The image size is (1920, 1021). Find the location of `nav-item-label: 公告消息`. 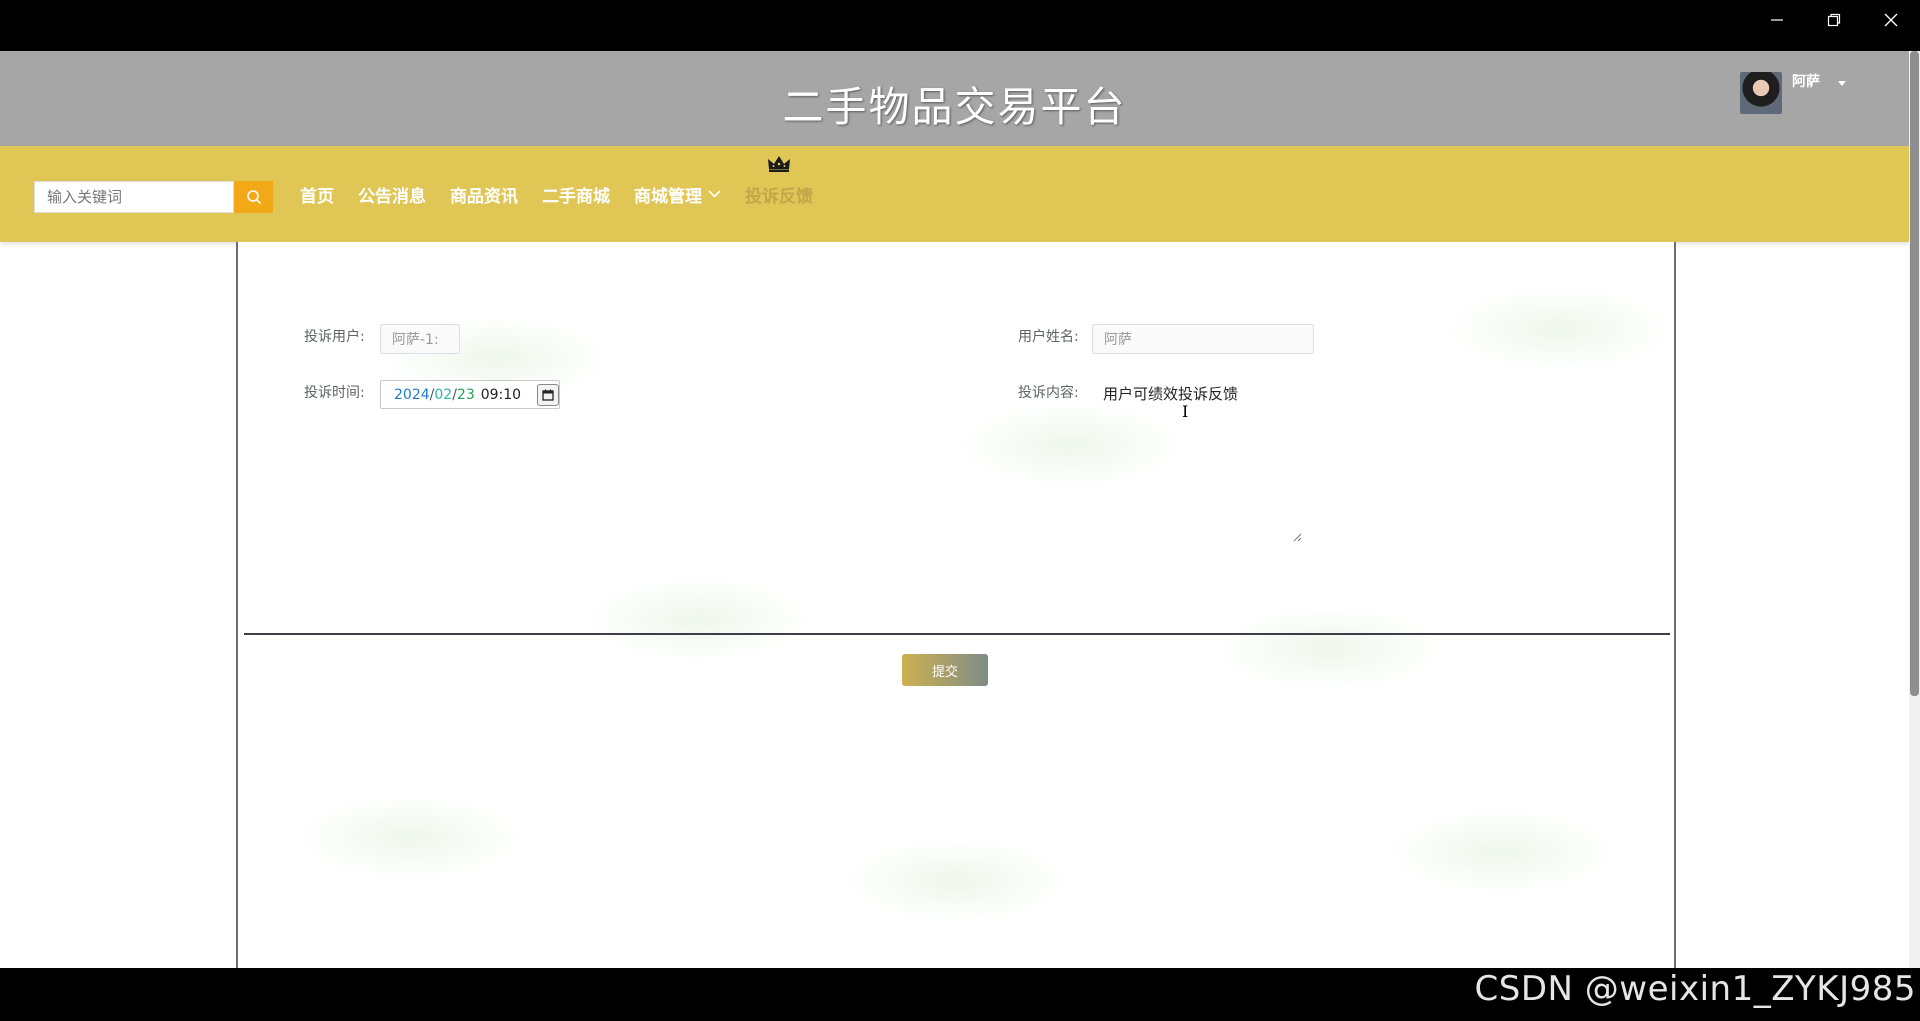

nav-item-label: 公告消息 is located at coordinates (392, 196).